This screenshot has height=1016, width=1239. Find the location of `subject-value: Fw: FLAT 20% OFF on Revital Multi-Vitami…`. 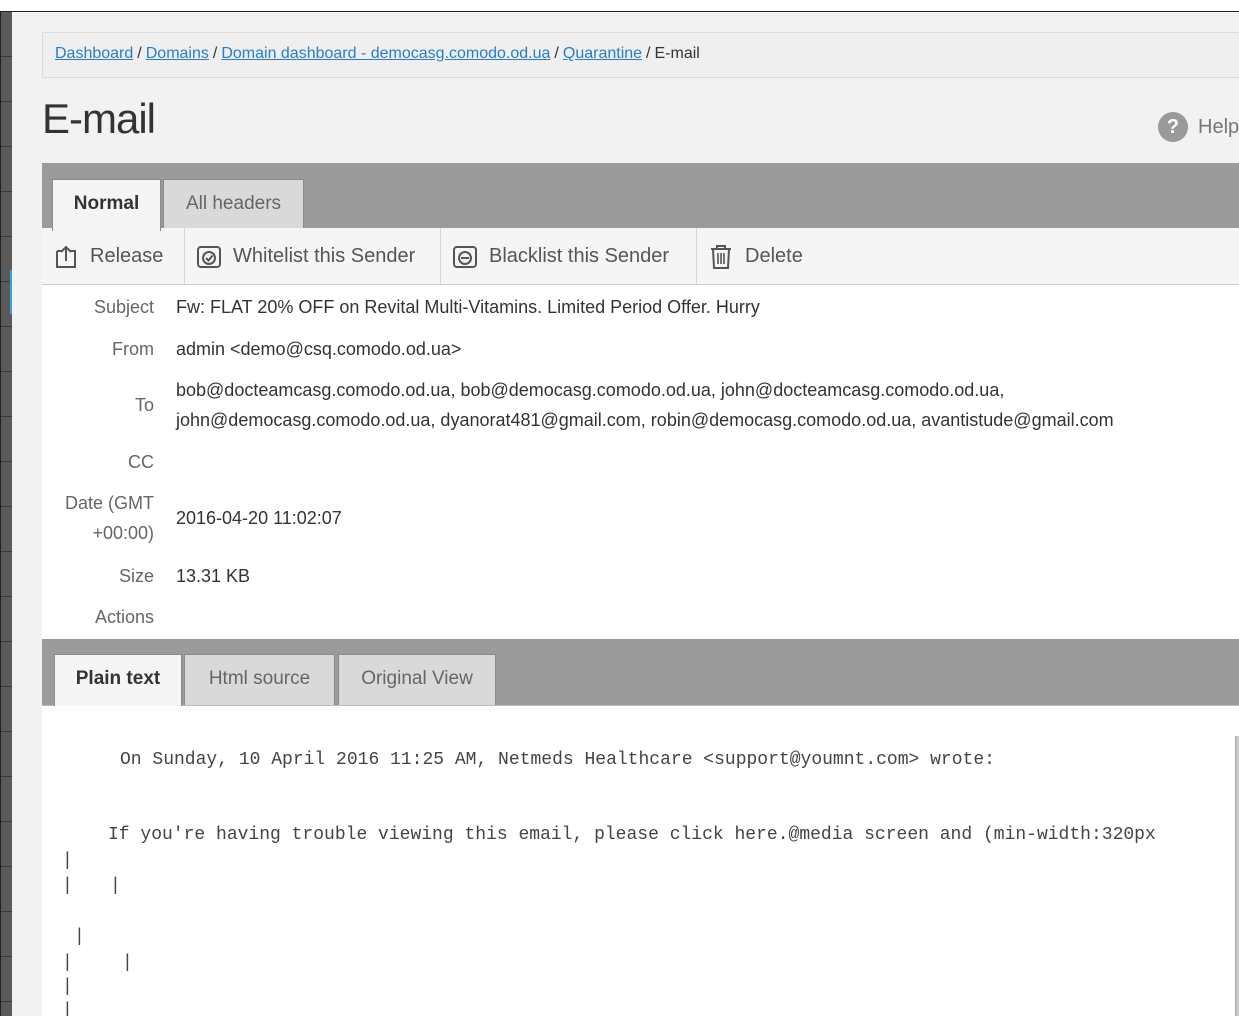

subject-value: Fw: FLAT 20% OFF on Revital Multi-Vitami… is located at coordinates (468, 307).